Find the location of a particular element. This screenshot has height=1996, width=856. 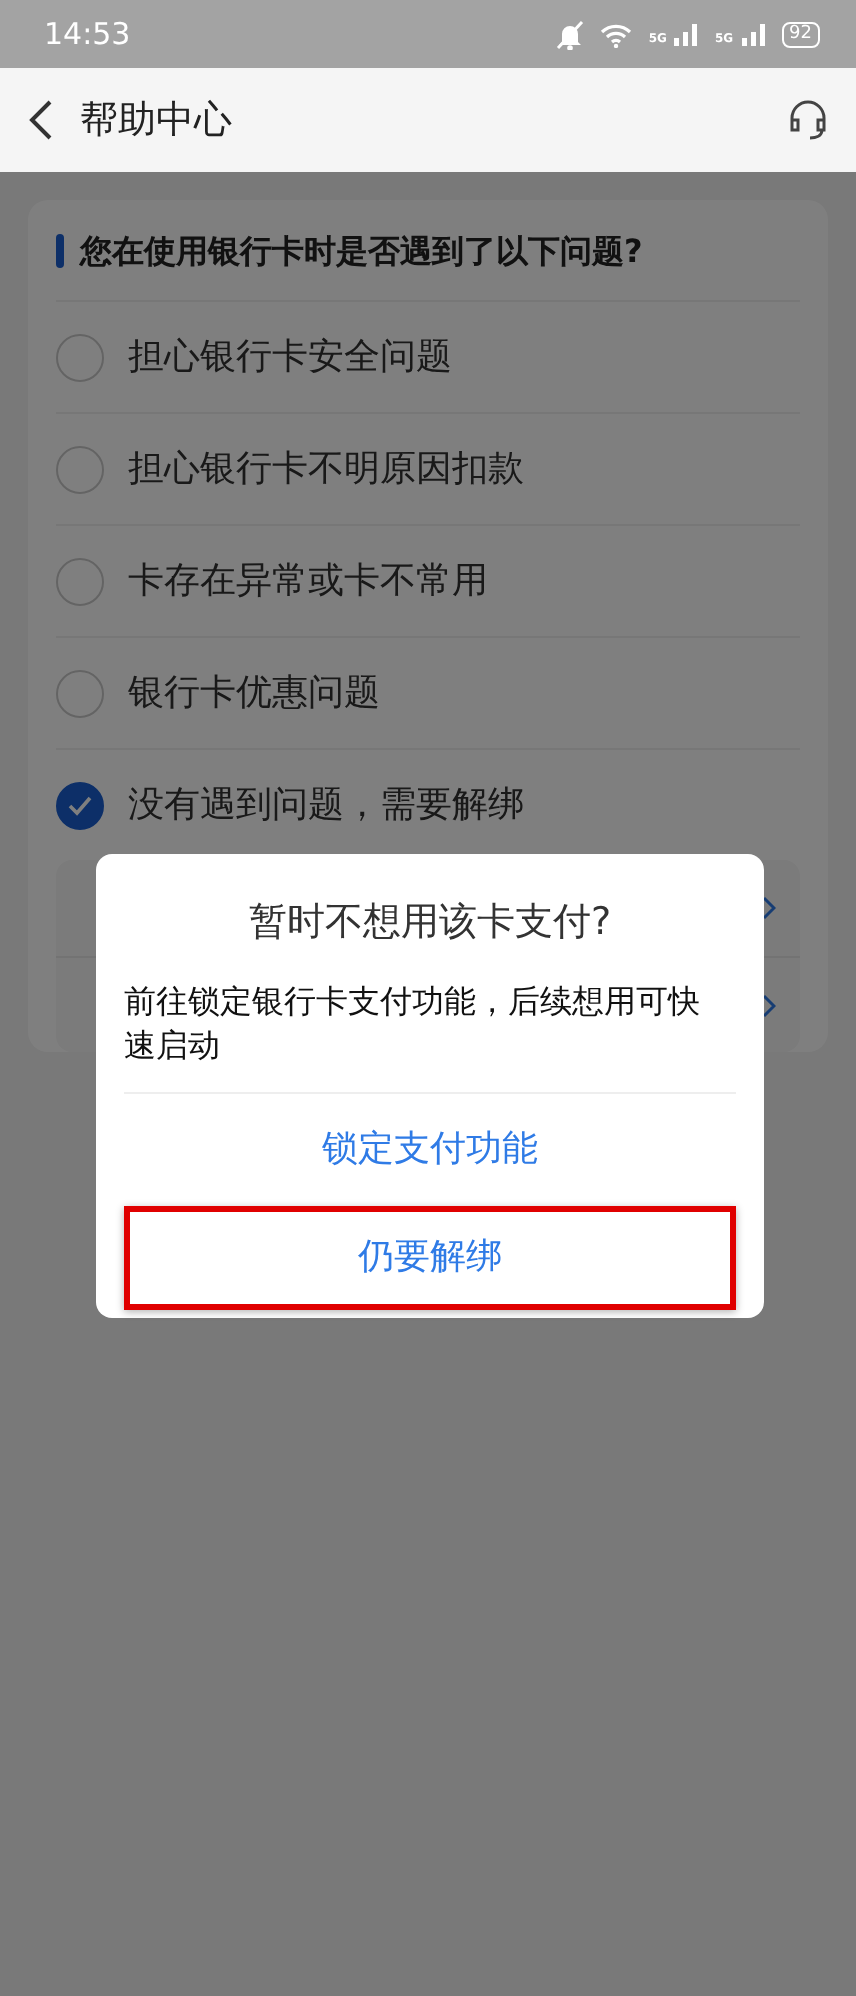

dialog-title: 暂时不想用该卡支付? is located at coordinates (430, 923).